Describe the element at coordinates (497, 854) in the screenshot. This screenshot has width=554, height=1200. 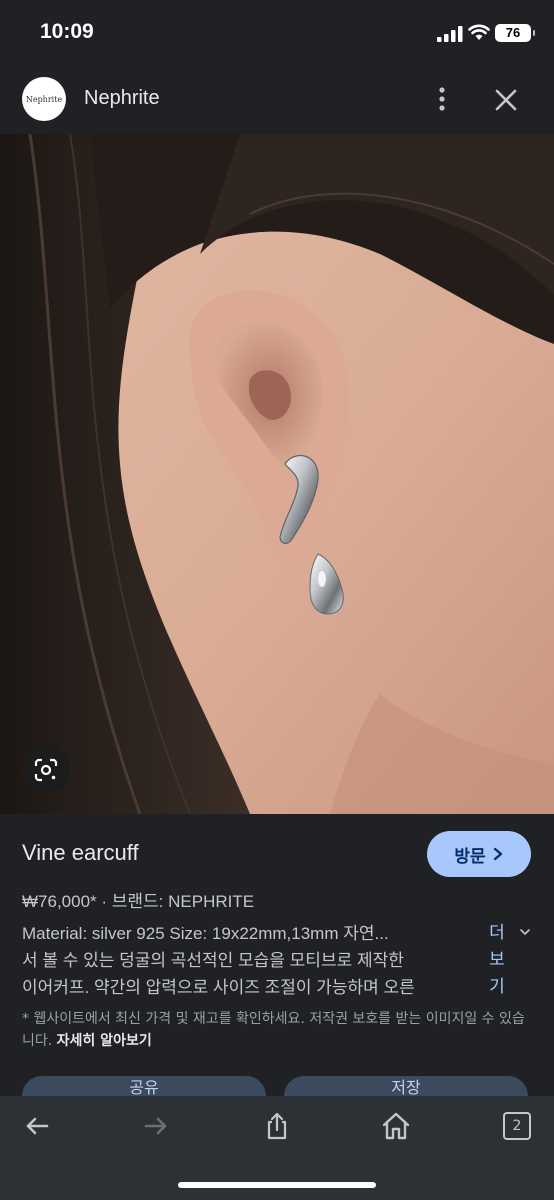
I see `chevron-right-icon` at that location.